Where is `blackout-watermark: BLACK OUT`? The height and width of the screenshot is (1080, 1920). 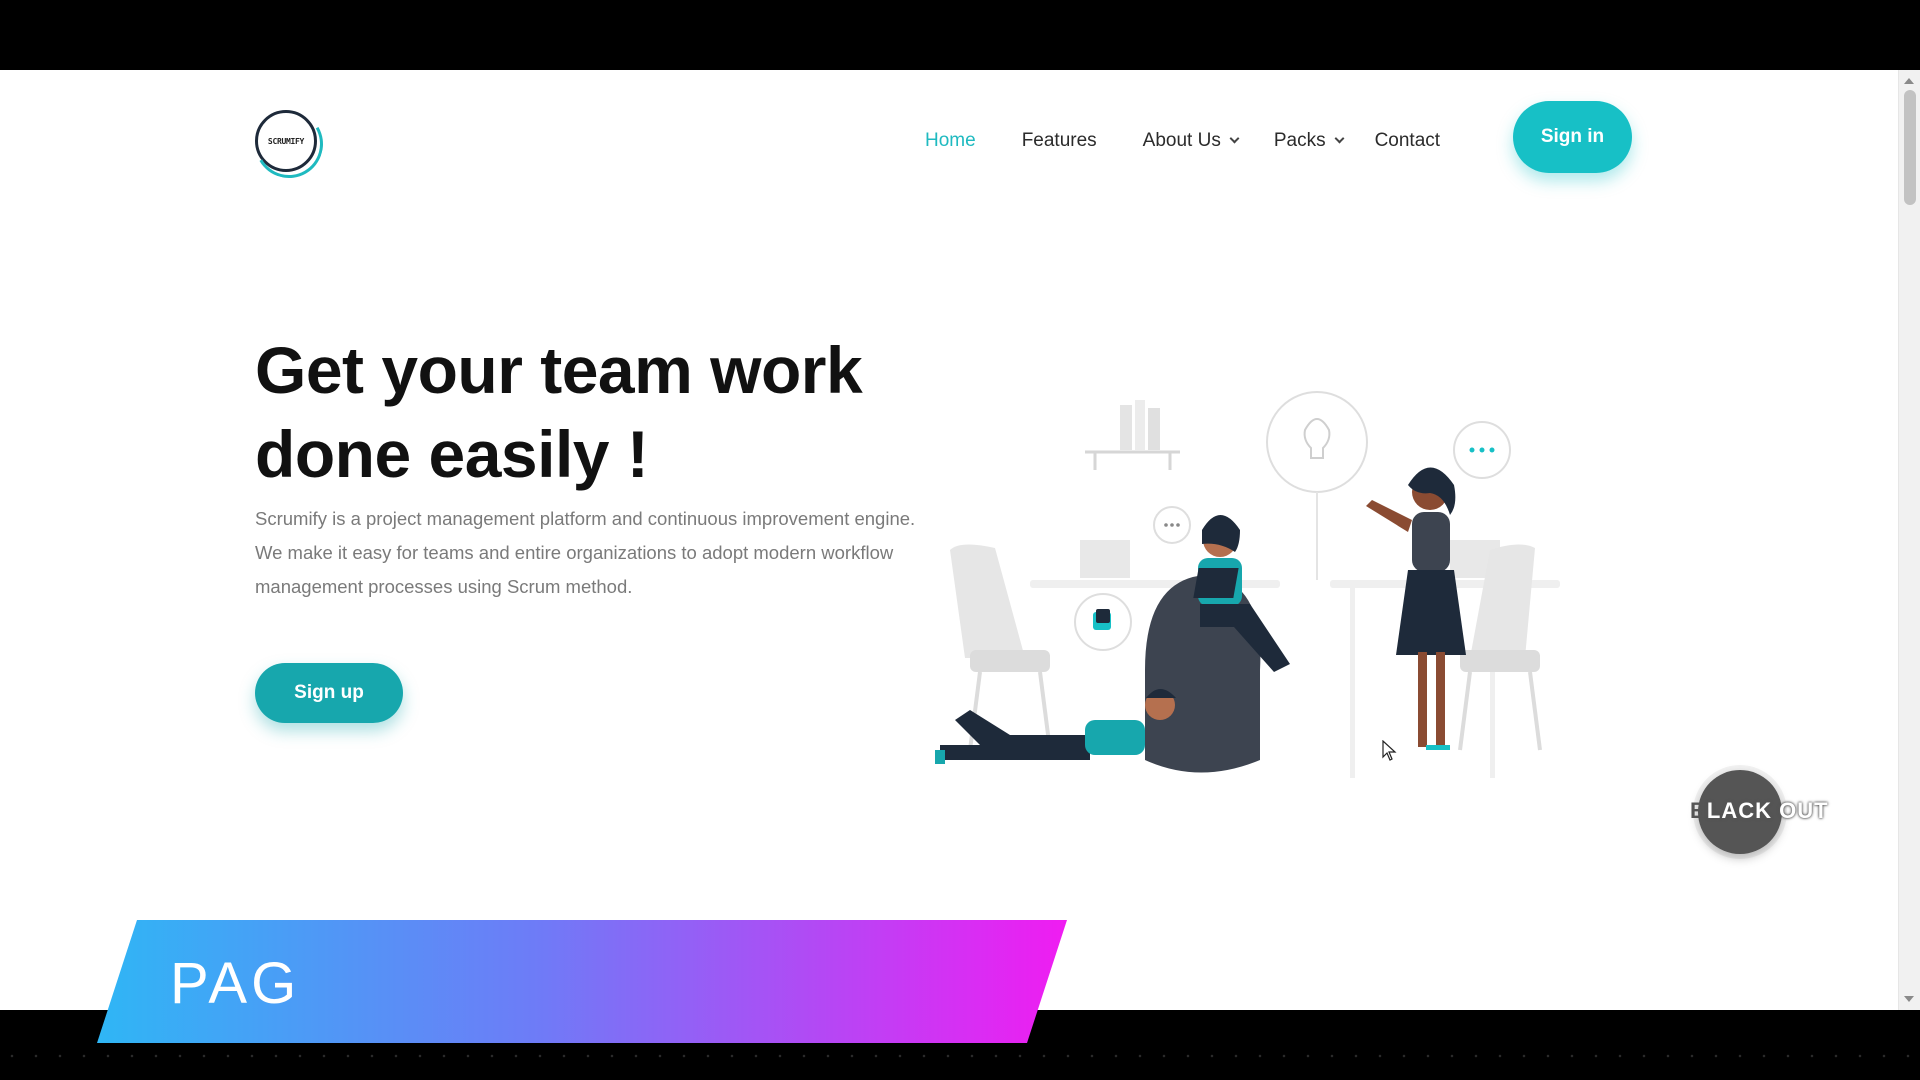 blackout-watermark: BLACK OUT is located at coordinates (1765, 818).